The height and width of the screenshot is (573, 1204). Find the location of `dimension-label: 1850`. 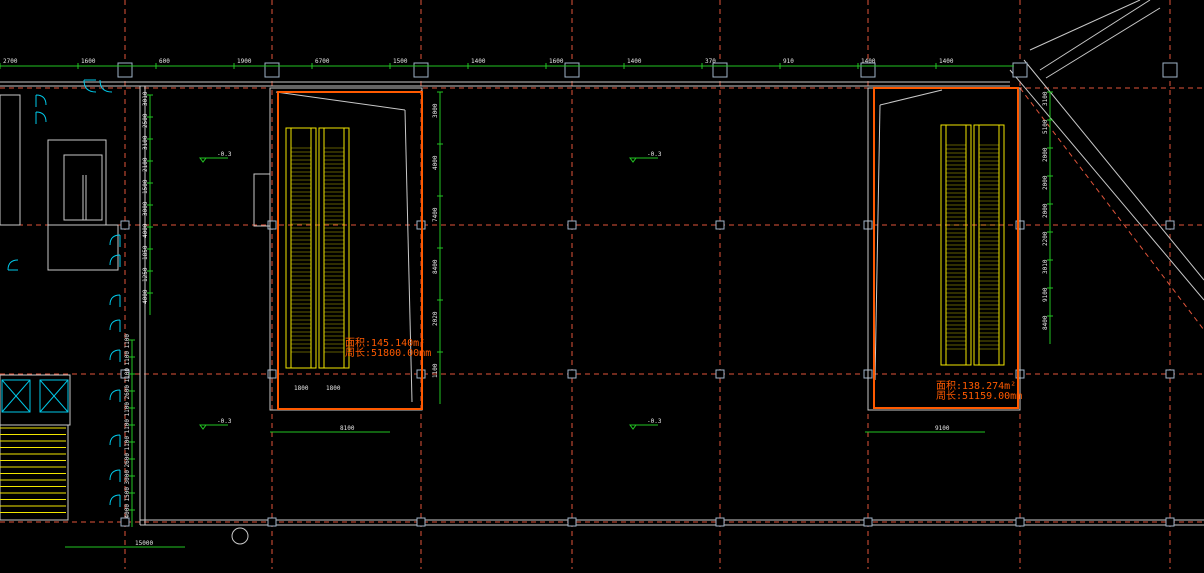

dimension-label: 1850 is located at coordinates (145, 252).